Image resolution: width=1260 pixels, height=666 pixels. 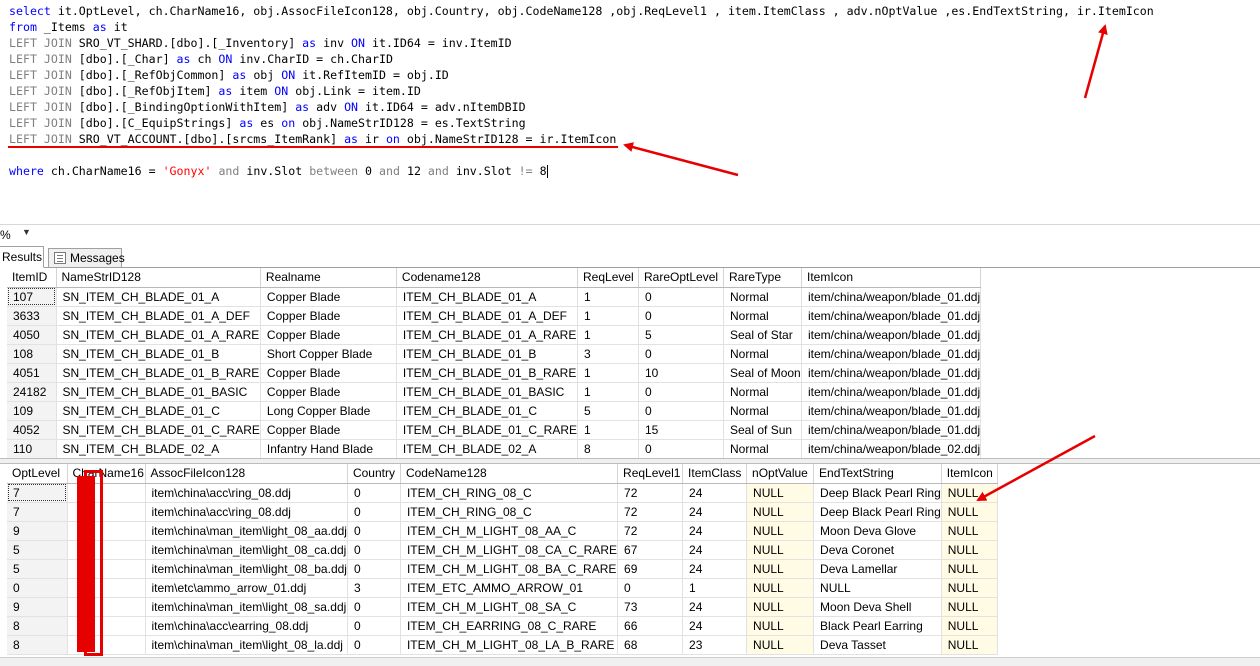 I want to click on zoom-dropdown: % ▼, so click(x=18, y=235).